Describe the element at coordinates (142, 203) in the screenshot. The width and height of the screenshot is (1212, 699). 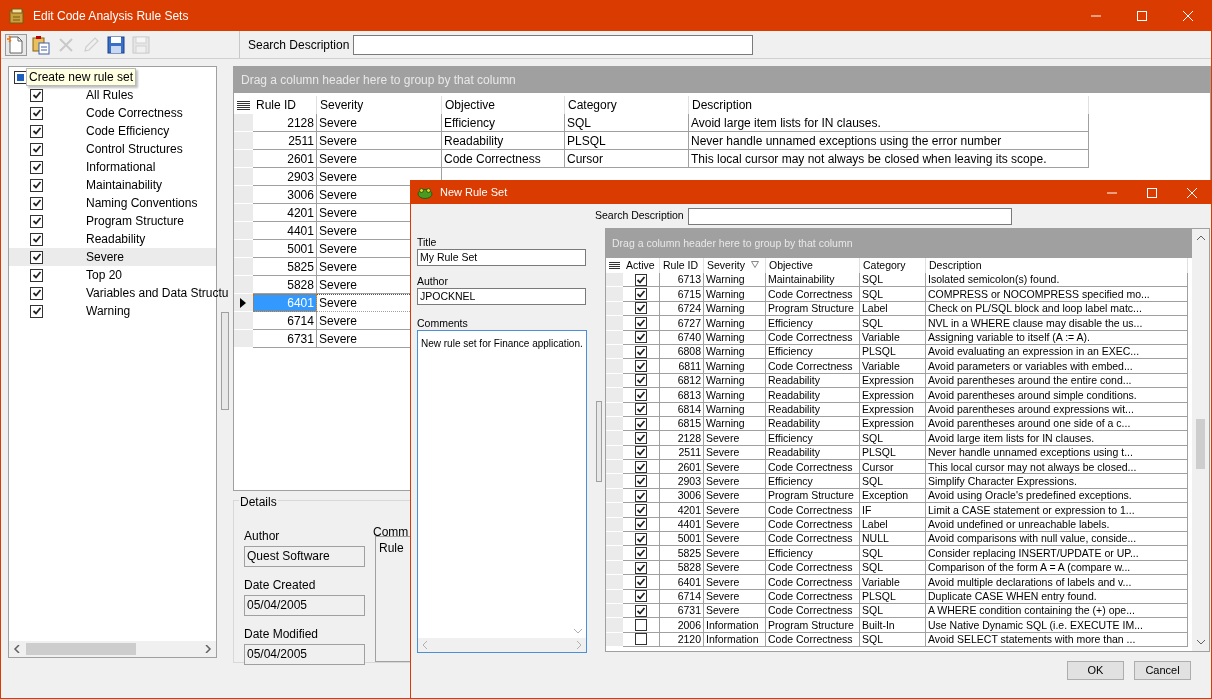
I see `tree-item-label: Naming Conventions` at that location.